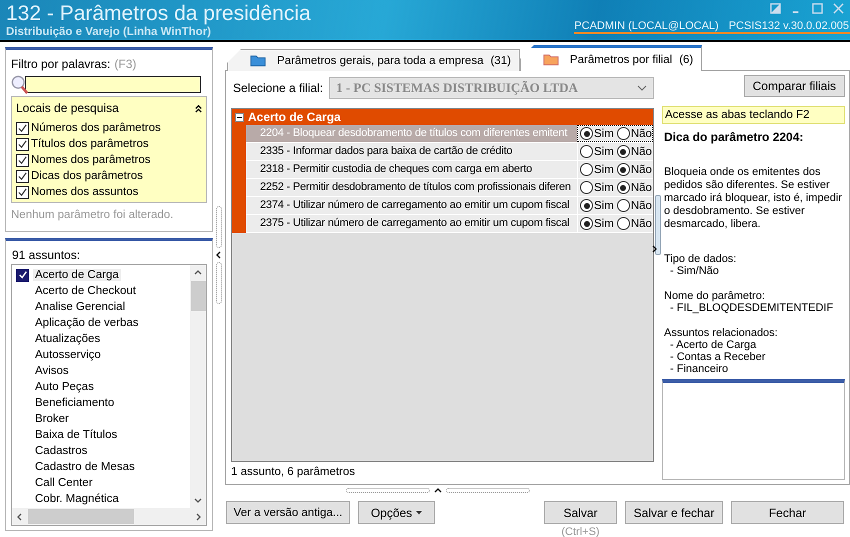  What do you see at coordinates (91, 160) in the screenshot?
I see `checkbox-label: Nomes dos parâmetros` at bounding box center [91, 160].